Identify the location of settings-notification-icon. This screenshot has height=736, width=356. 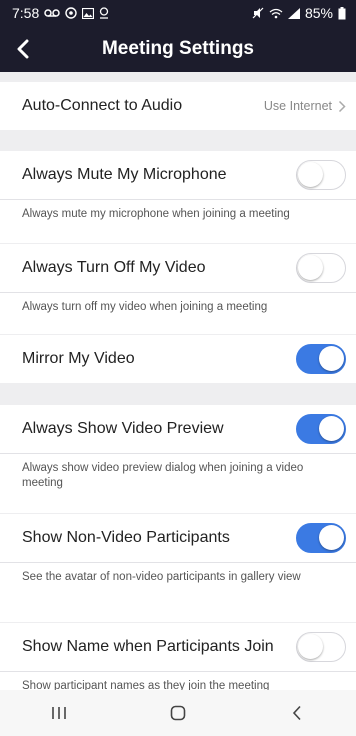
(71, 13).